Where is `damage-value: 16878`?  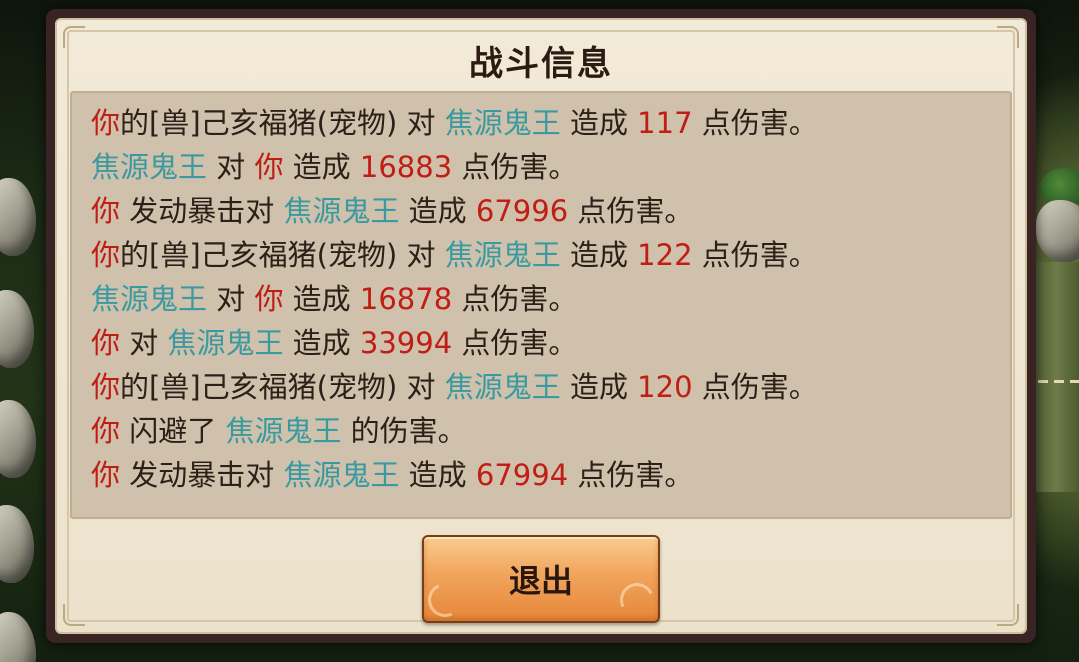
damage-value: 16878 is located at coordinates (406, 299).